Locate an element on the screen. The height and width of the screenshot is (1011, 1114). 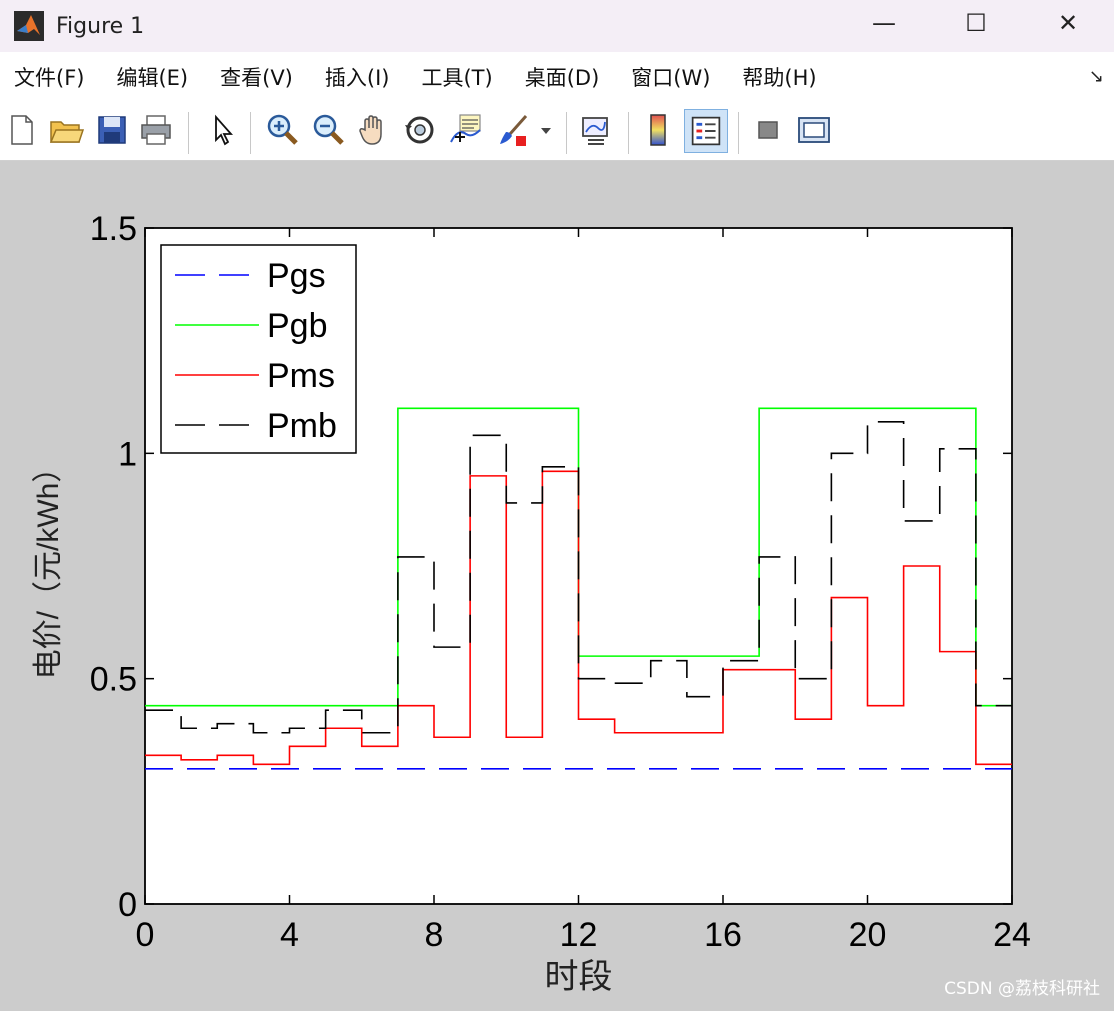
zoom-in-icon is located at coordinates (282, 130).